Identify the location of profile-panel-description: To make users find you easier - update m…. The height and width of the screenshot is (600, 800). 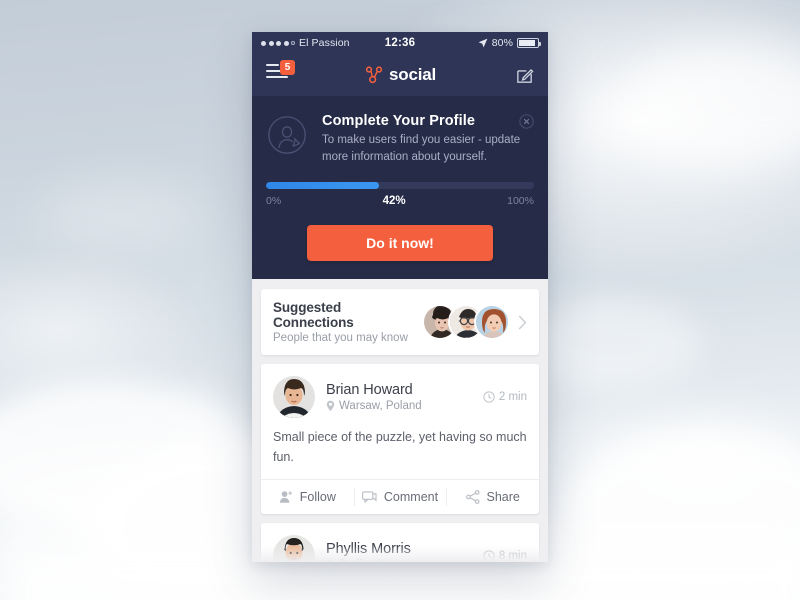
(421, 148).